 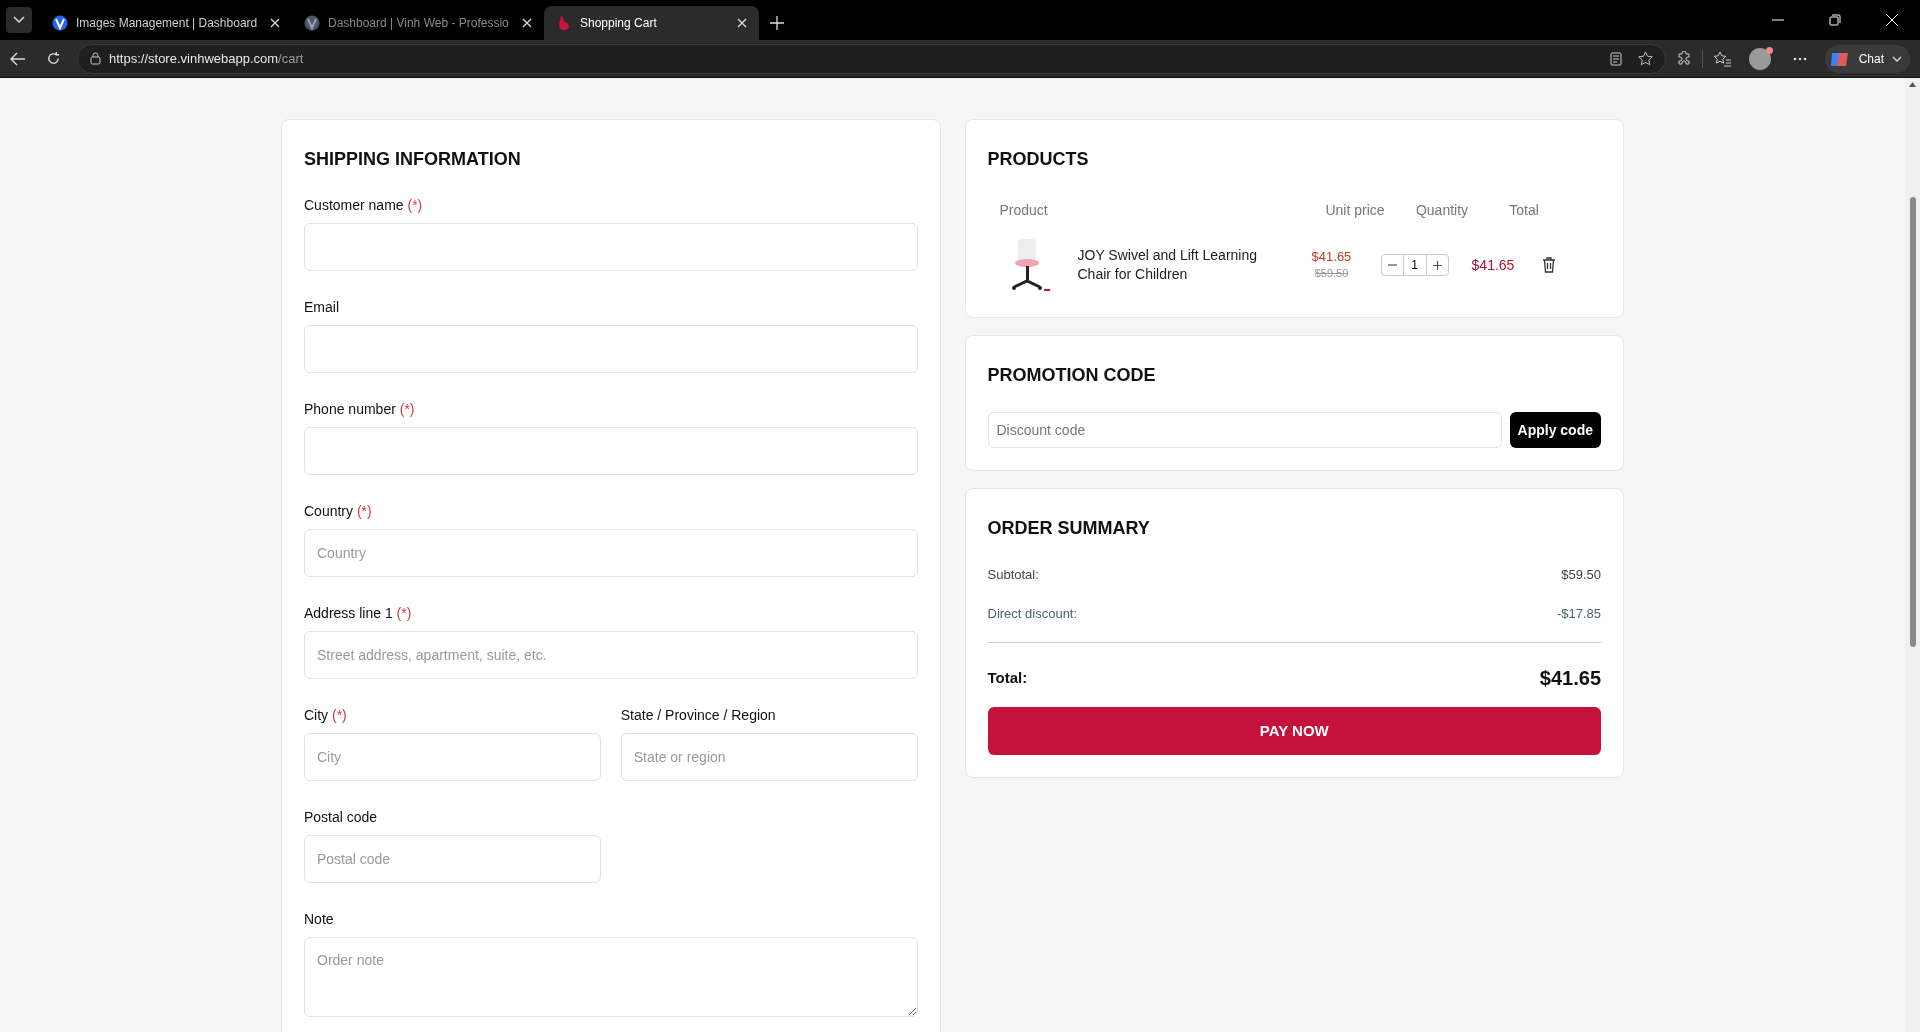 I want to click on column-header: Quantity, so click(x=1442, y=210).